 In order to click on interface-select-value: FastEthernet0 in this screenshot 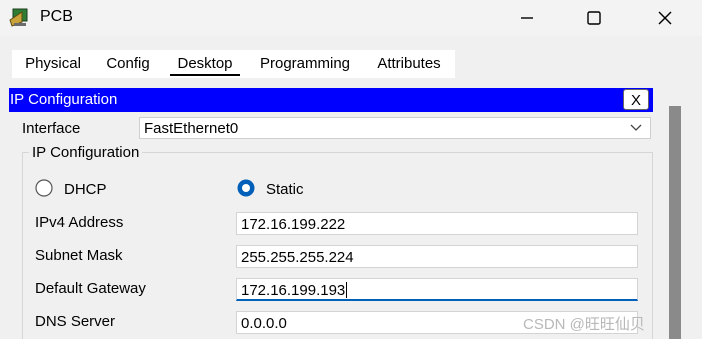, I will do `click(191, 128)`.